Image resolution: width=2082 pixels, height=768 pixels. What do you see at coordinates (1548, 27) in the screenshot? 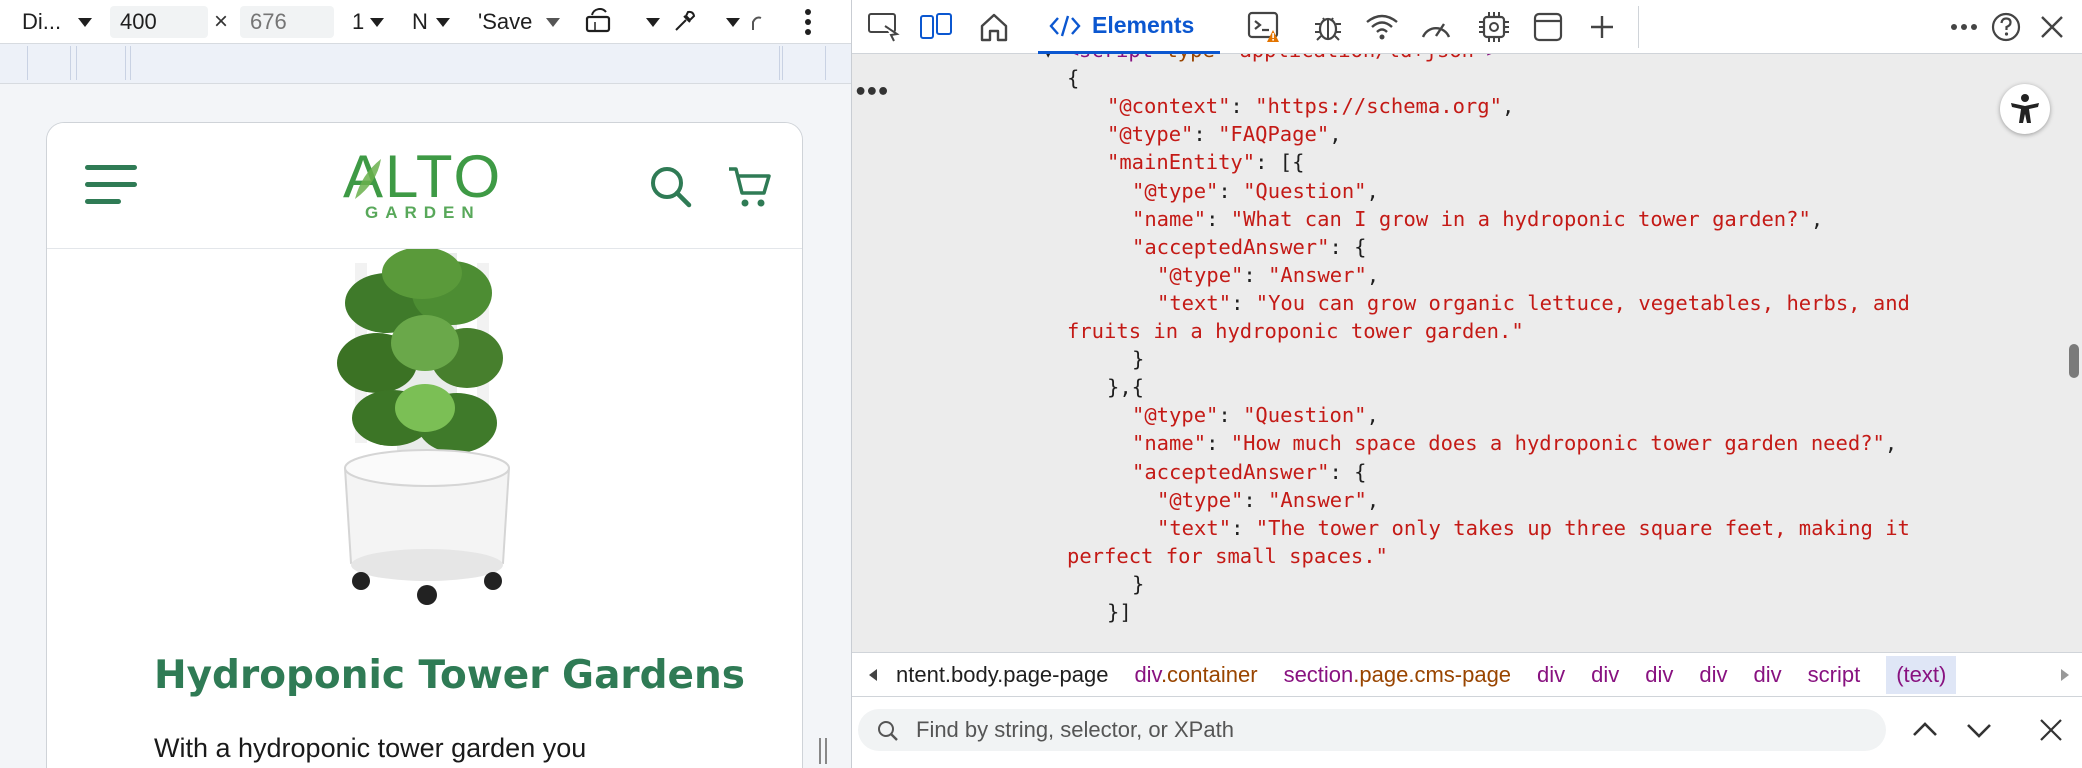
I see `application-panel-icon` at bounding box center [1548, 27].